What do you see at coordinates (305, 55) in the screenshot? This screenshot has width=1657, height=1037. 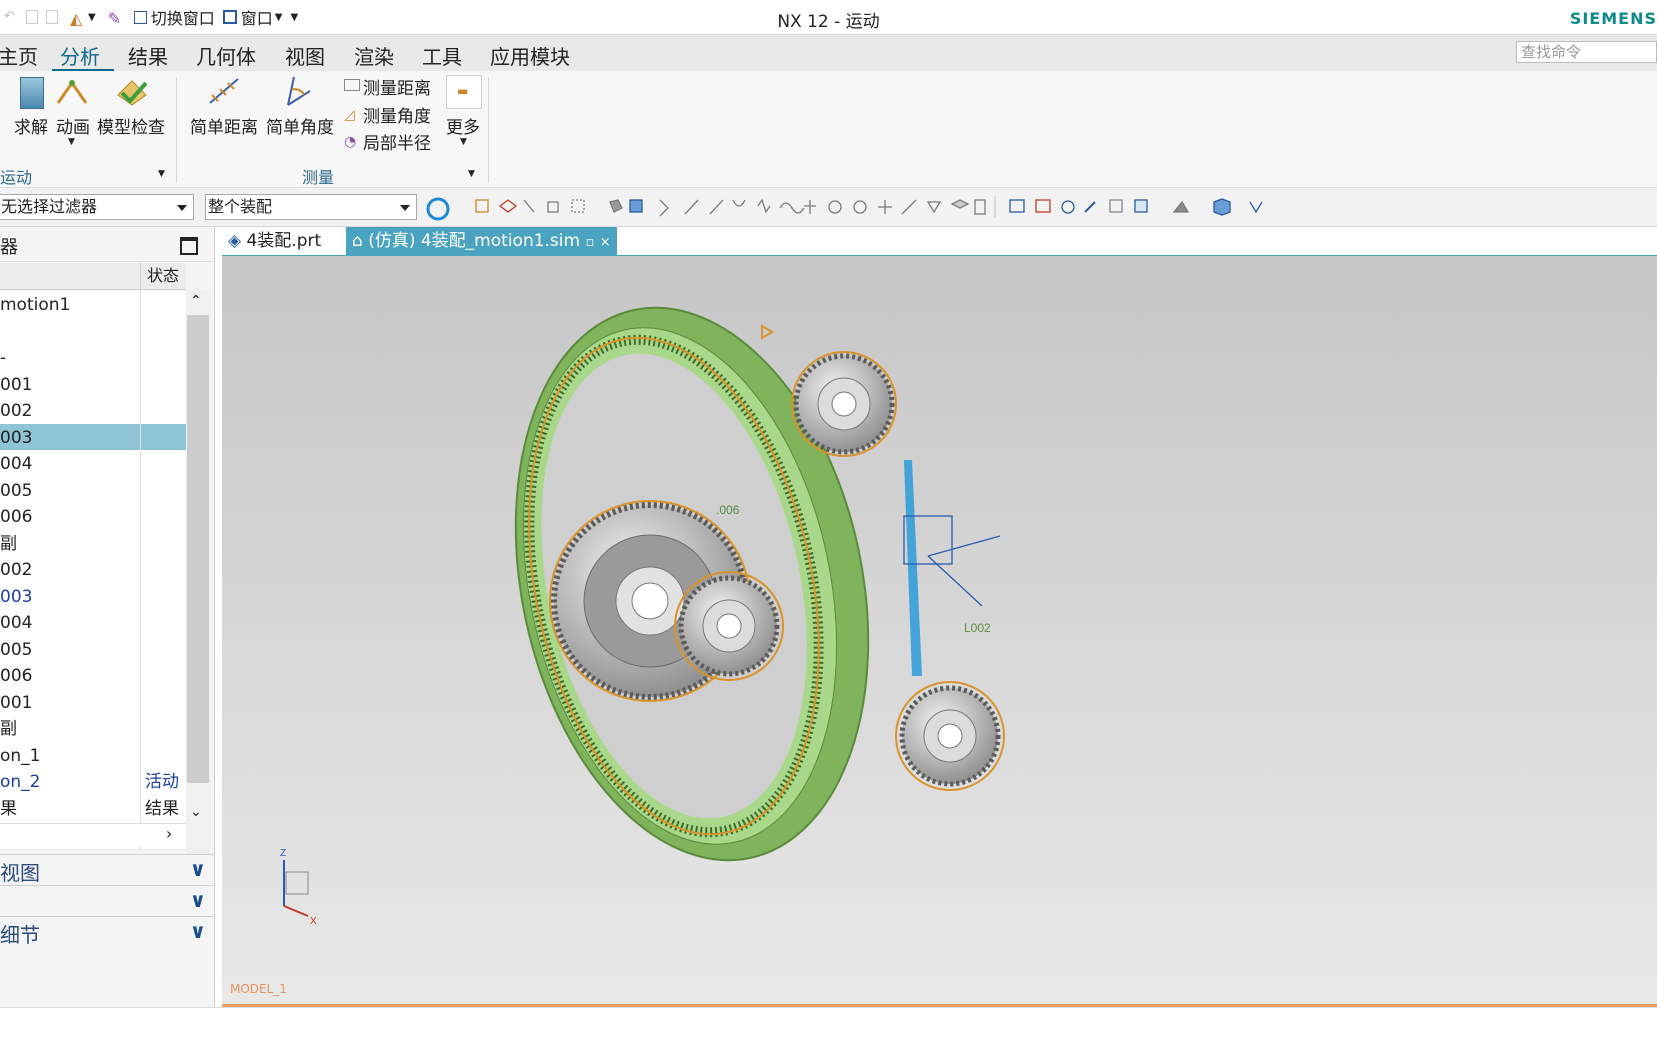 I see `tab-view: 视图` at bounding box center [305, 55].